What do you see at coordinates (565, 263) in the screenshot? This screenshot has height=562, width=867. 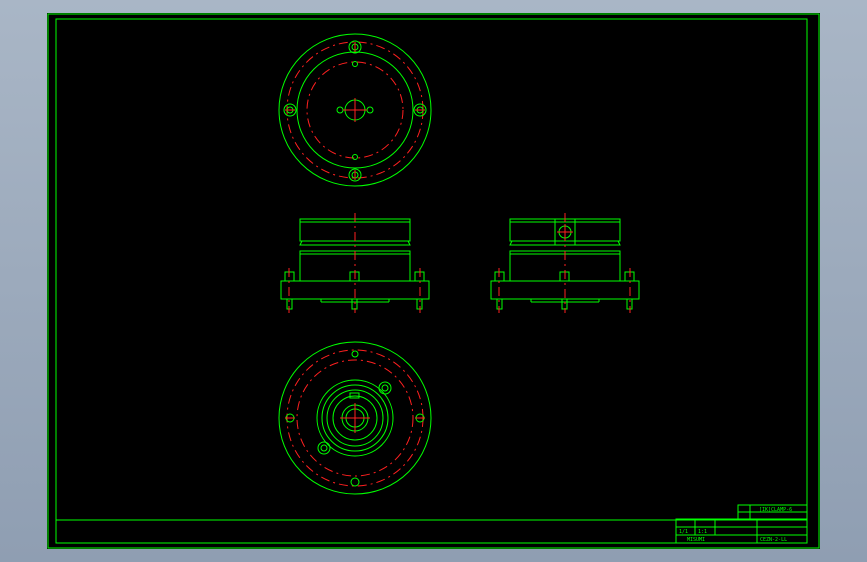 I see `side-view` at bounding box center [565, 263].